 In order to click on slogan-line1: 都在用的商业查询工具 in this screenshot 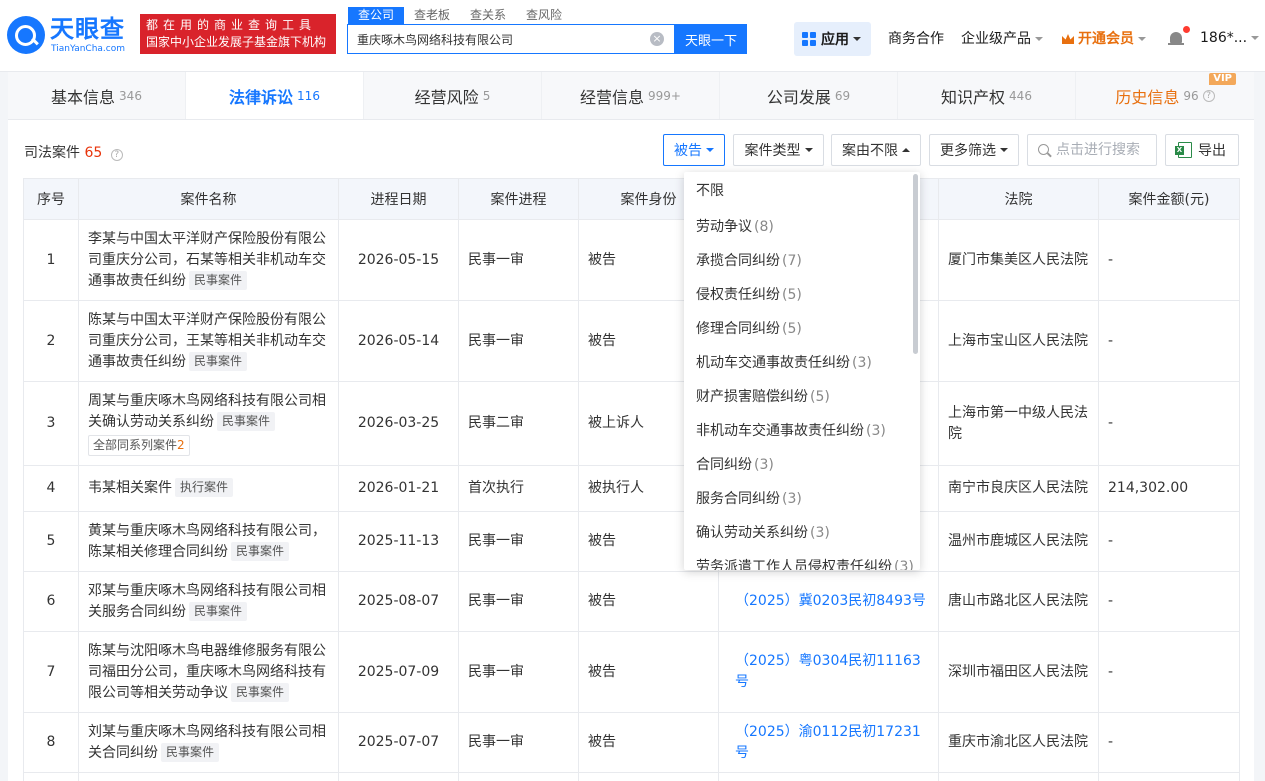, I will do `click(231, 25)`.